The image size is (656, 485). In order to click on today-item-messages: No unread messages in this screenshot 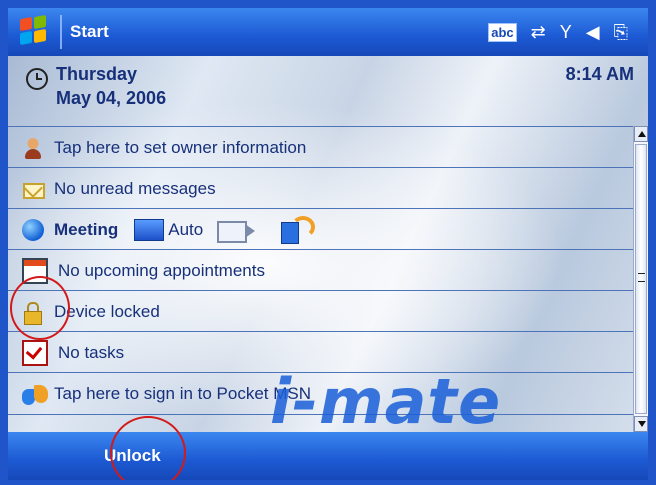, I will do `click(321, 188)`.